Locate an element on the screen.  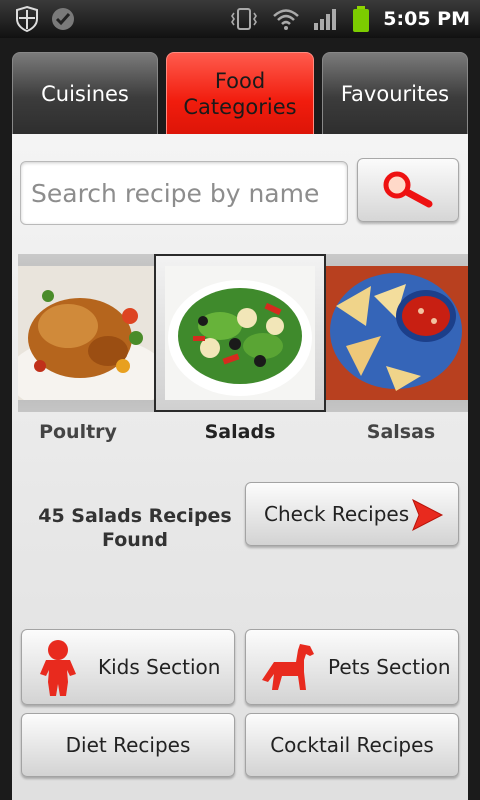
cocktail-recipes-button: Cocktail Recipes is located at coordinates (352, 745).